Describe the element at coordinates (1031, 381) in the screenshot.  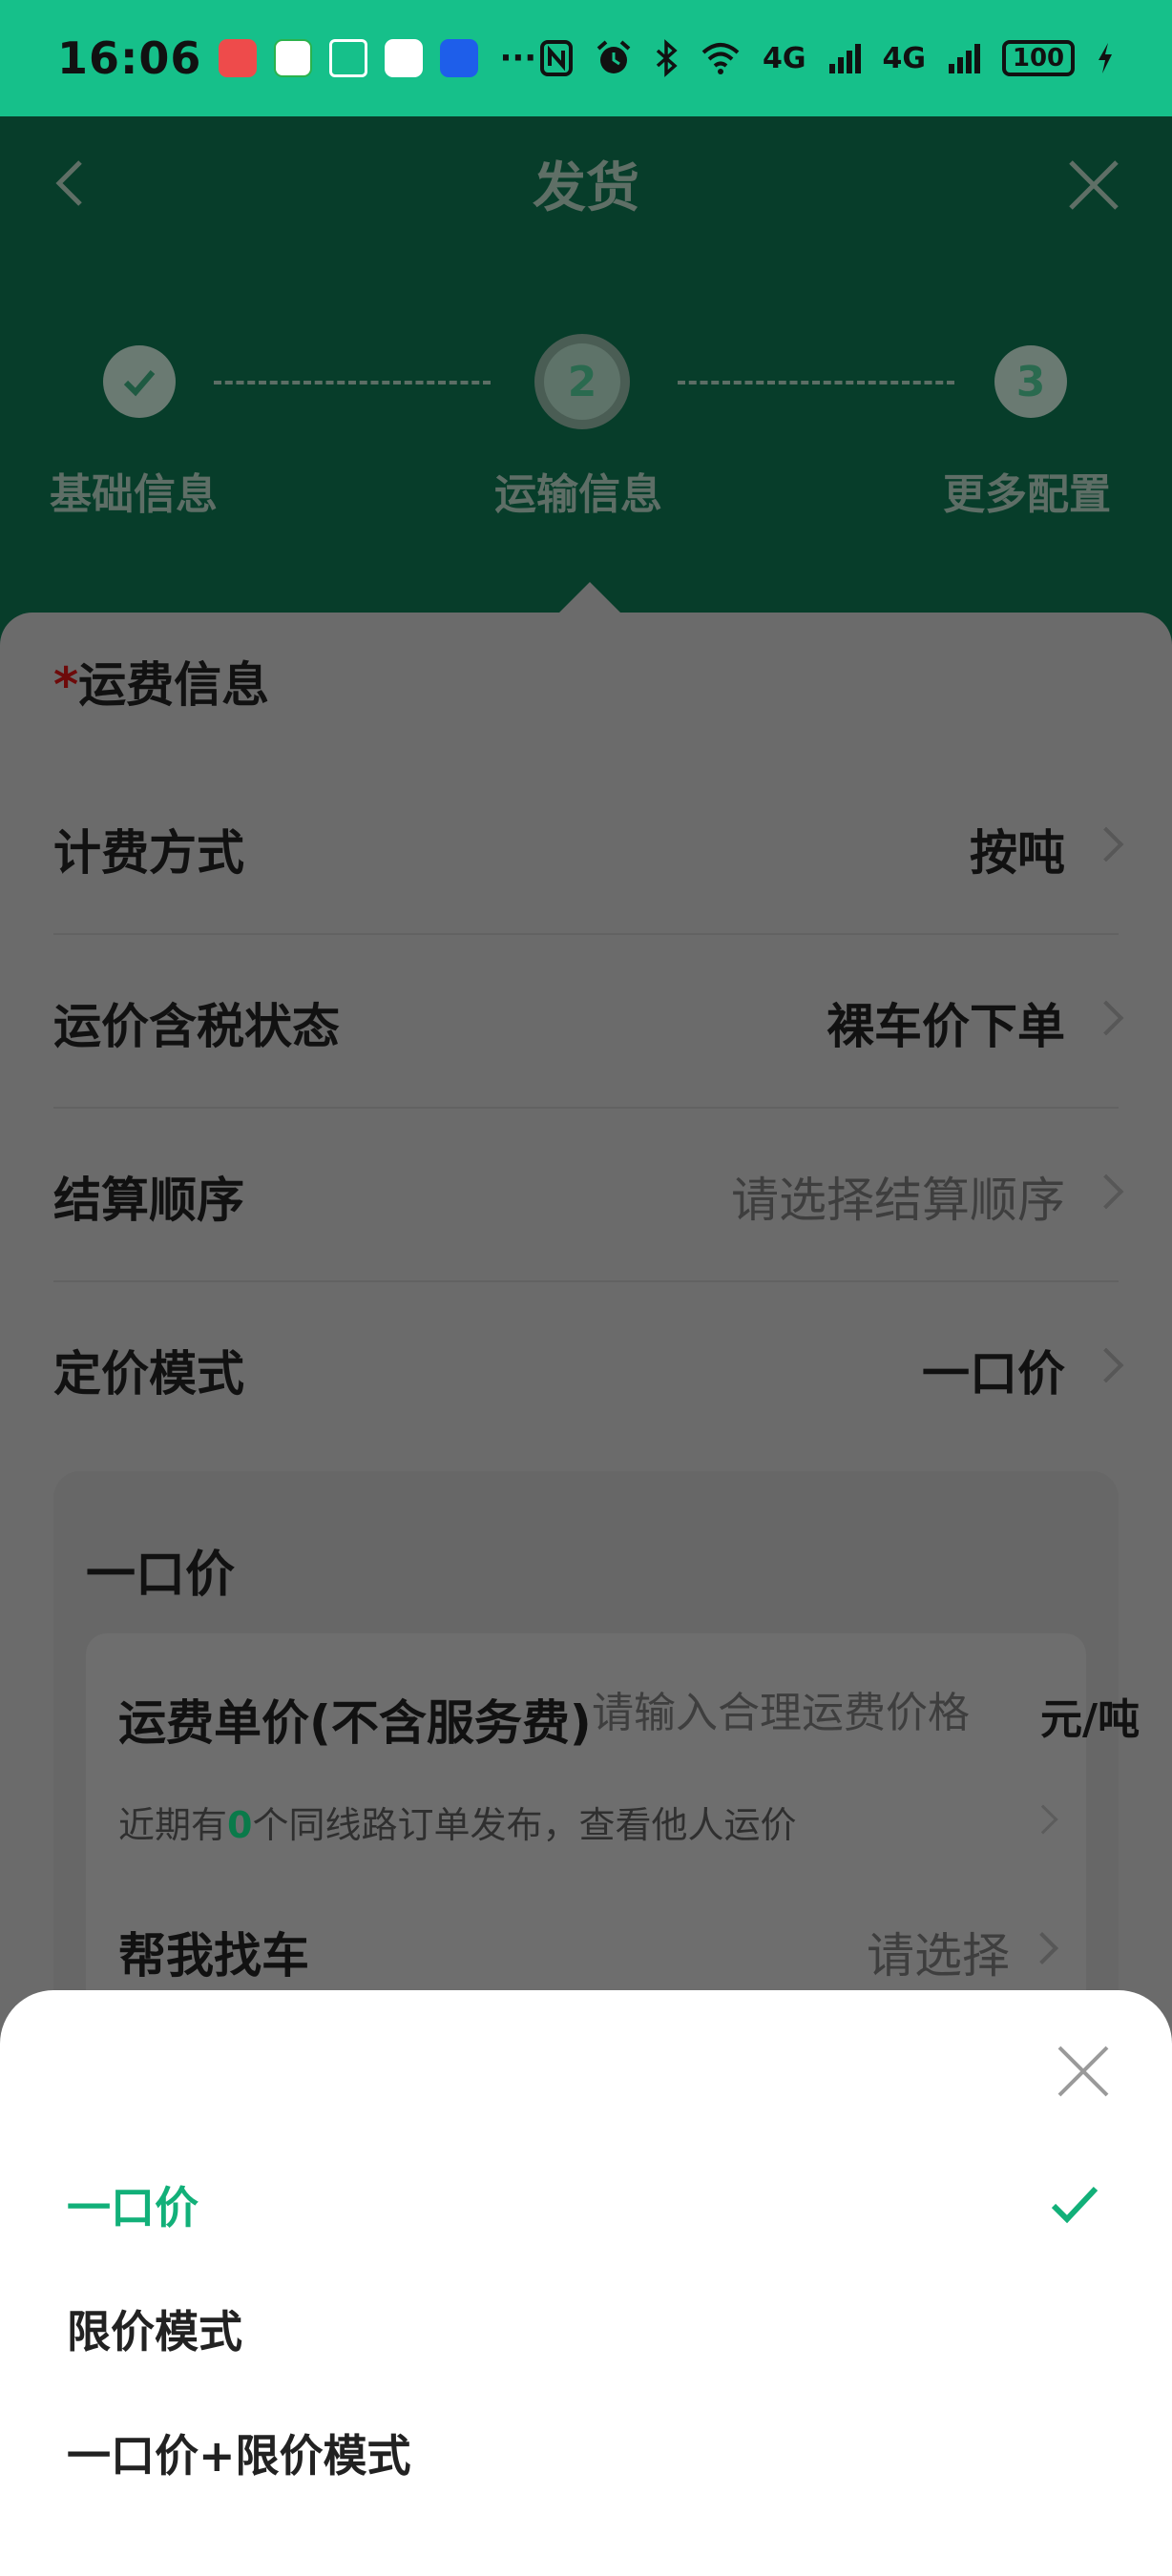
I see `step-3-todo: 3` at that location.